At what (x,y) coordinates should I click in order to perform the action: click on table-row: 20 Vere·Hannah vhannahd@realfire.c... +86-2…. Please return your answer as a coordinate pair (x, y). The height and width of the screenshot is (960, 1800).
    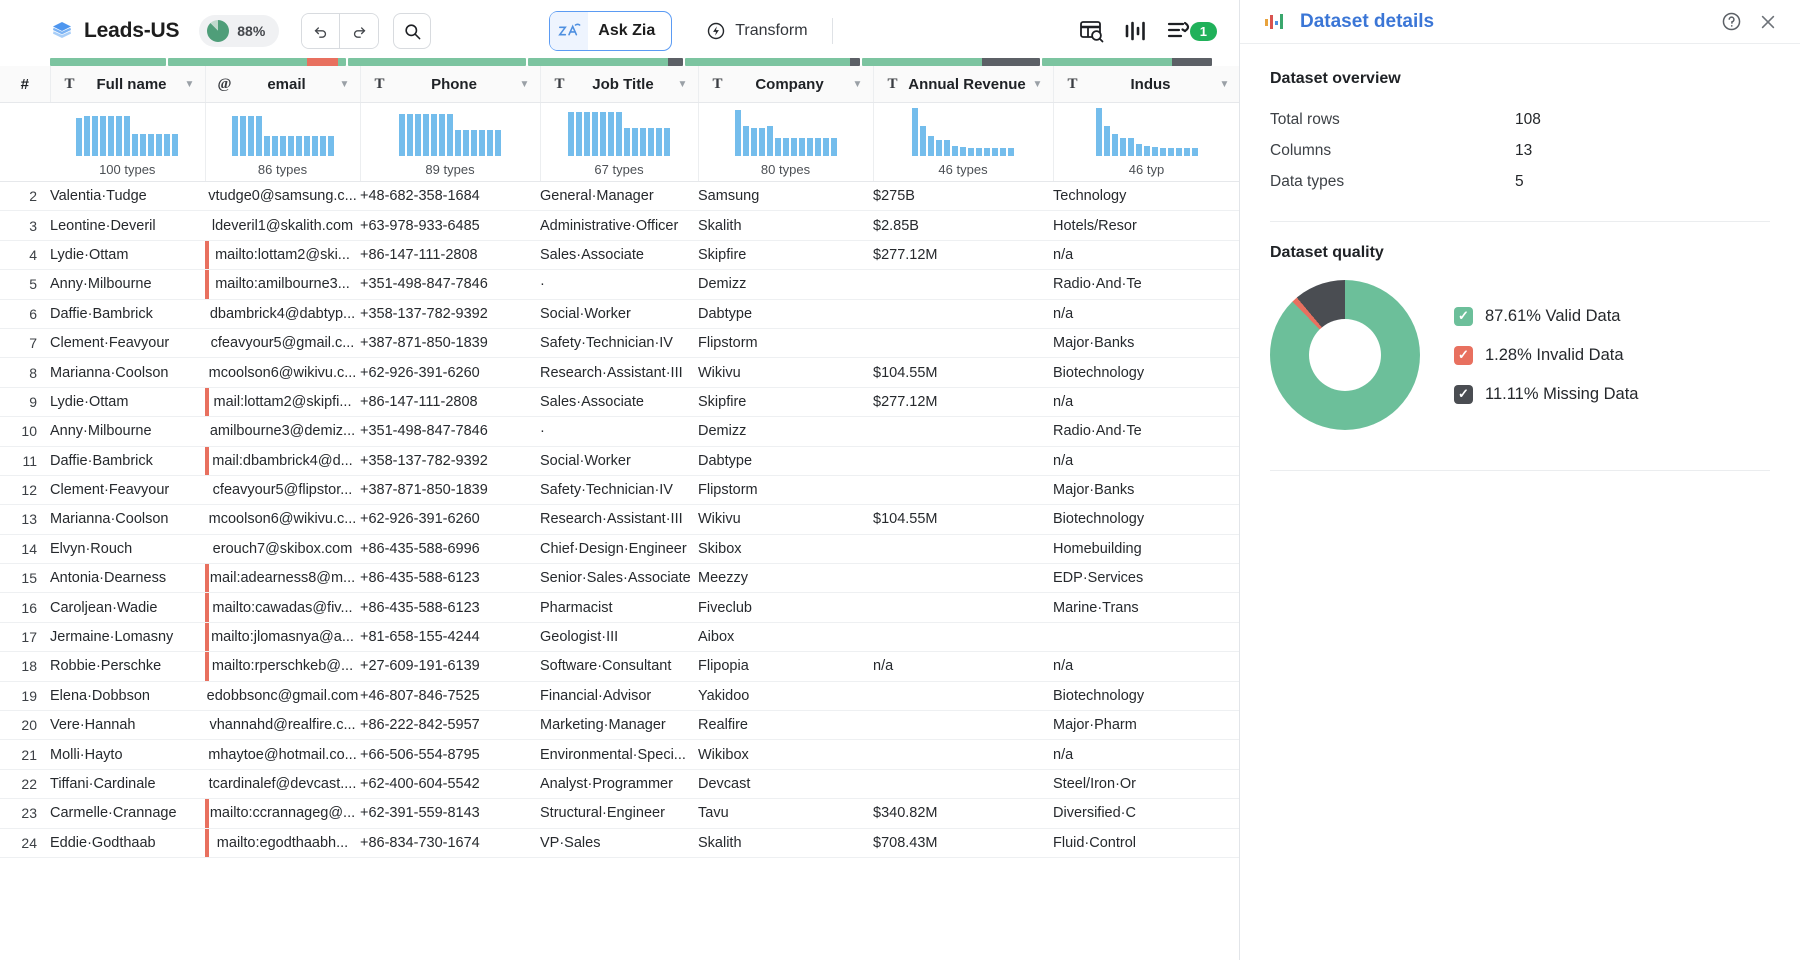
    Looking at the image, I should click on (619, 725).